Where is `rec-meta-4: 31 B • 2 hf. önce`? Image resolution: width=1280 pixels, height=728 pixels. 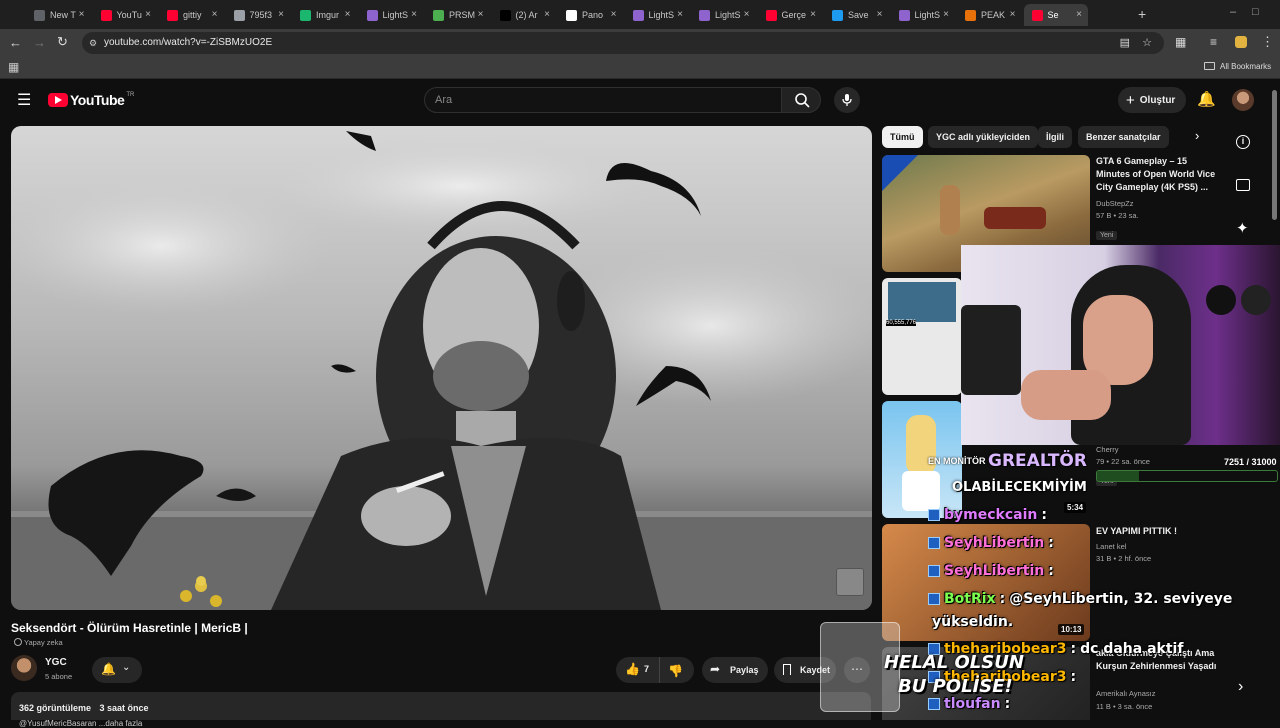
rec-meta-4: 31 B • 2 hf. önce is located at coordinates (1124, 558).